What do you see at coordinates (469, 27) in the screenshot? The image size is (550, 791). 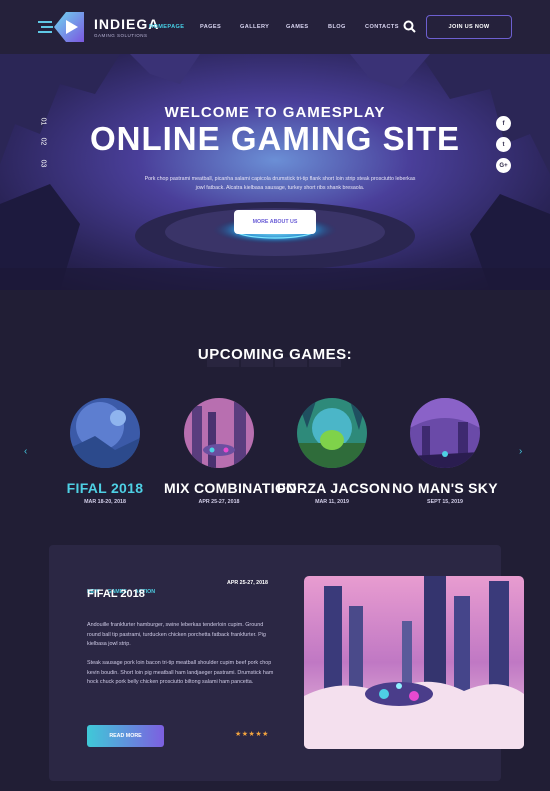 I see `join-us-button: JOIN US NOW` at bounding box center [469, 27].